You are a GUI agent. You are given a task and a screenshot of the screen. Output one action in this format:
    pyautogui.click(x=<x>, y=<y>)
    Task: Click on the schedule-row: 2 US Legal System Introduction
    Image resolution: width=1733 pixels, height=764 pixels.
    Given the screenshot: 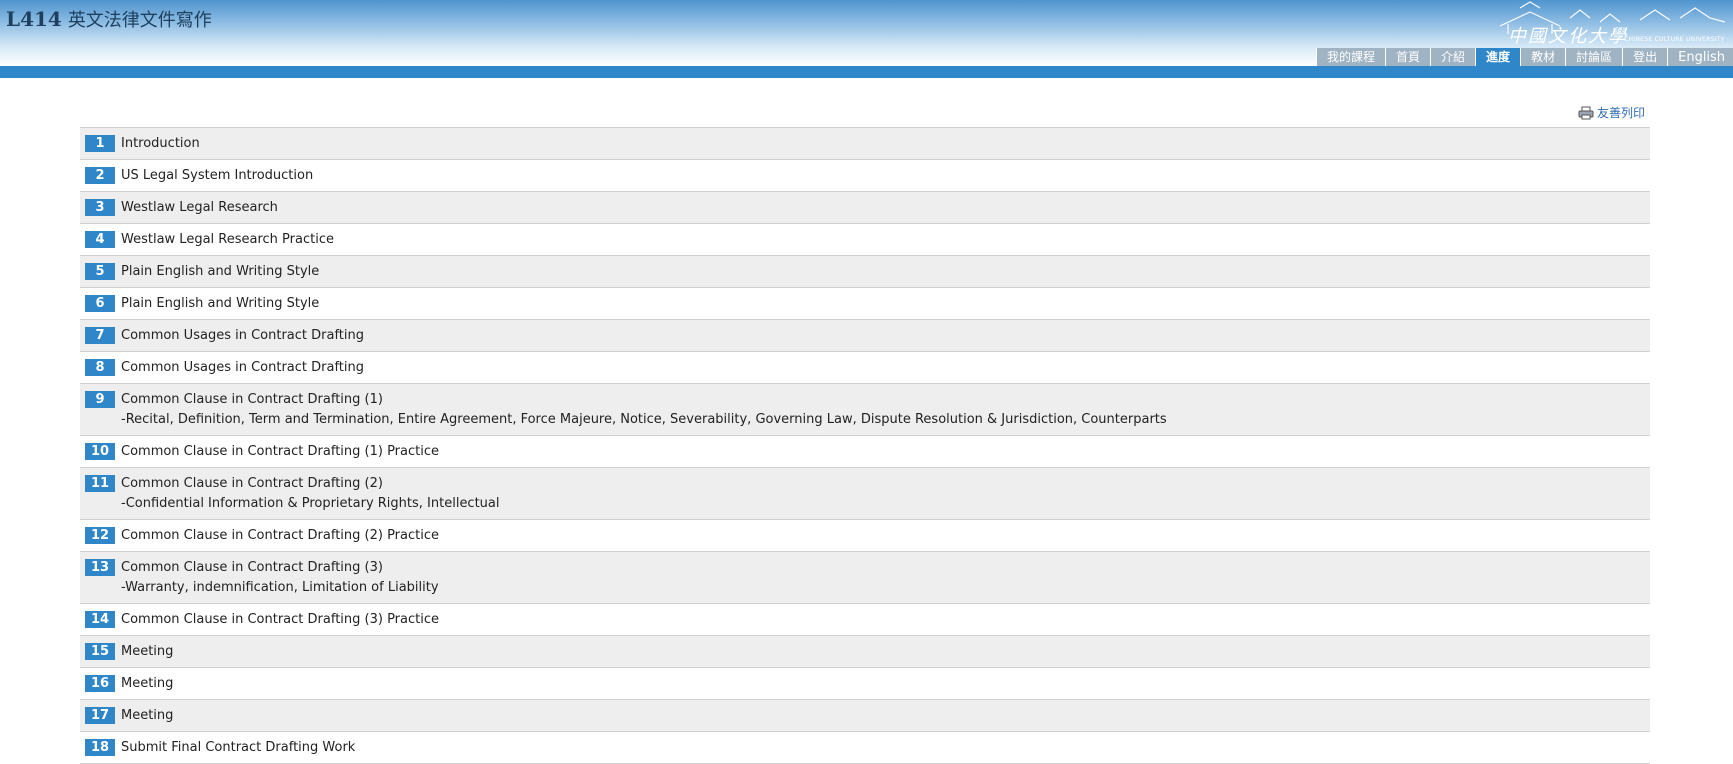 What is the action you would take?
    pyautogui.click(x=865, y=176)
    